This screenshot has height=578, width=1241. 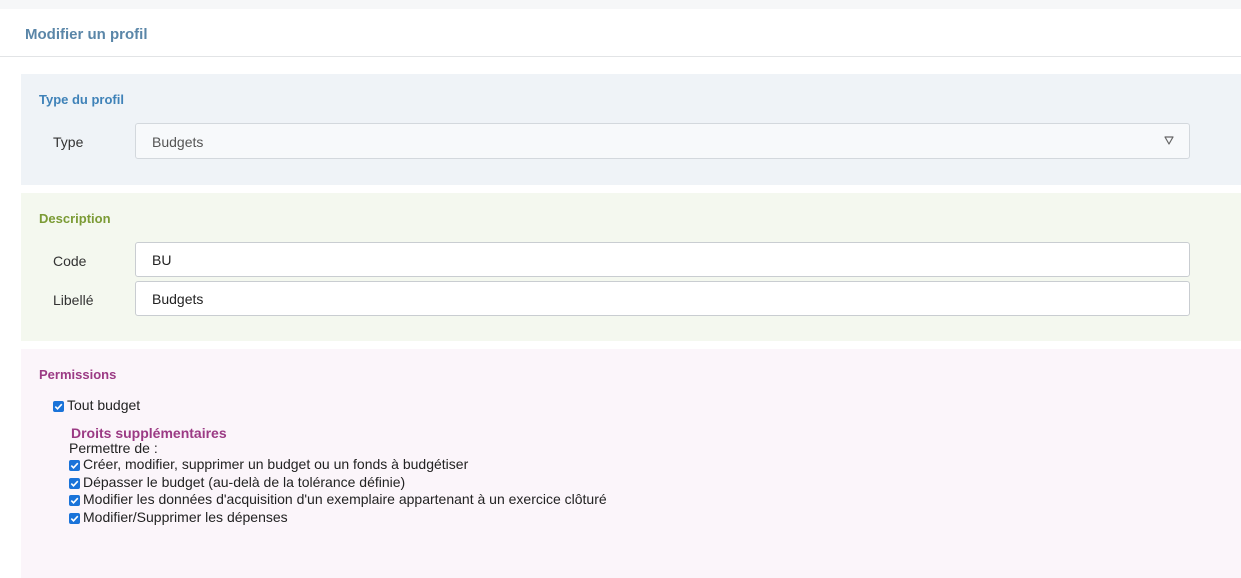 I want to click on permissions-section-title: Permissions, so click(x=78, y=374).